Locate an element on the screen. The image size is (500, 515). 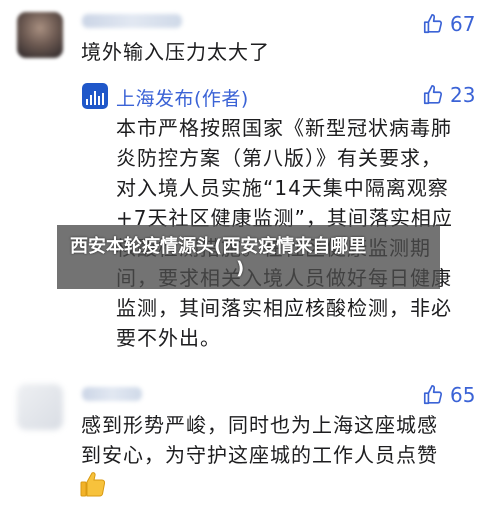
overlay-title-line2: ) is located at coordinates (240, 268).